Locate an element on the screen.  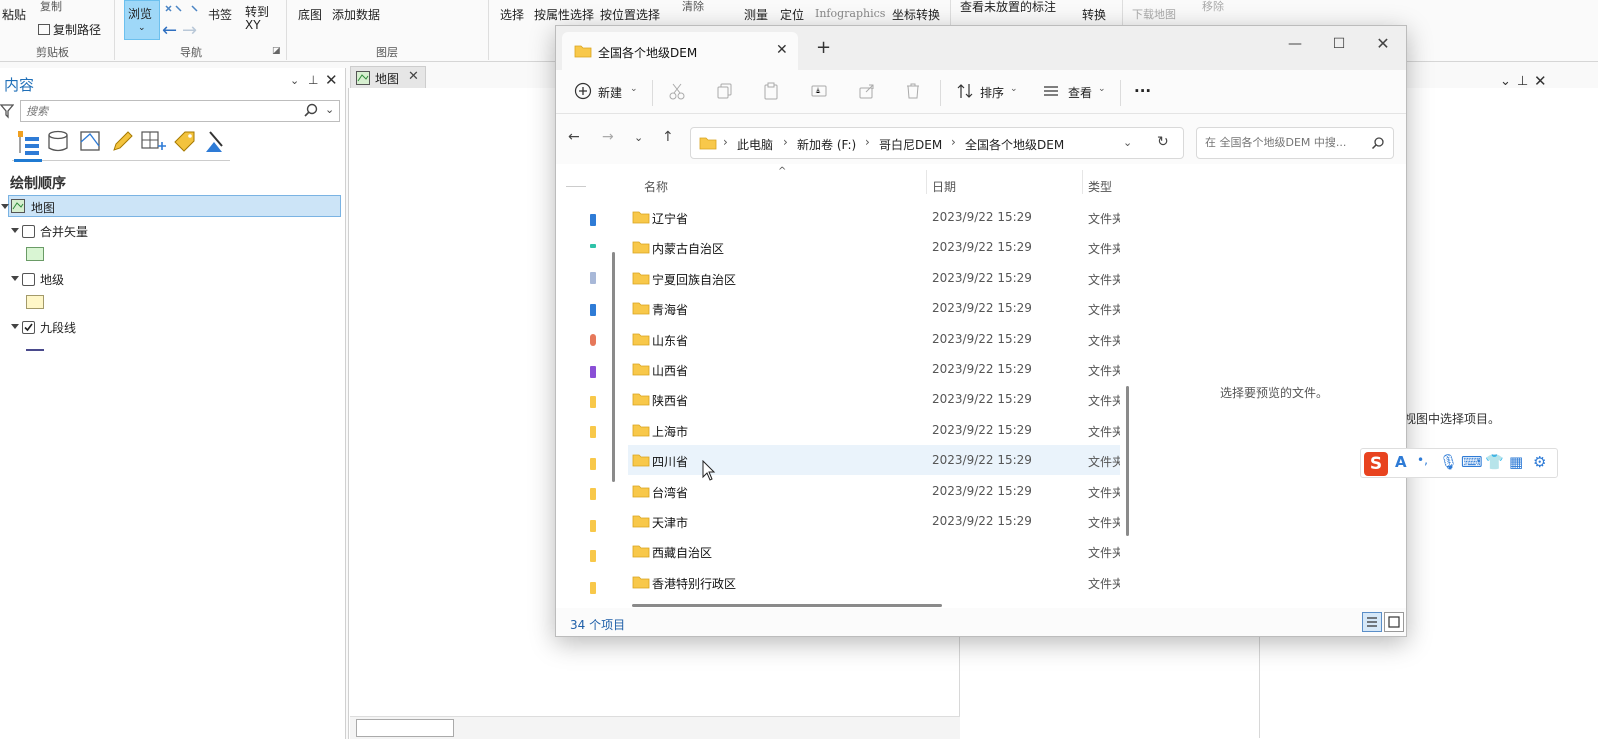
close-pane-icon: ✕ is located at coordinates (331, 80).